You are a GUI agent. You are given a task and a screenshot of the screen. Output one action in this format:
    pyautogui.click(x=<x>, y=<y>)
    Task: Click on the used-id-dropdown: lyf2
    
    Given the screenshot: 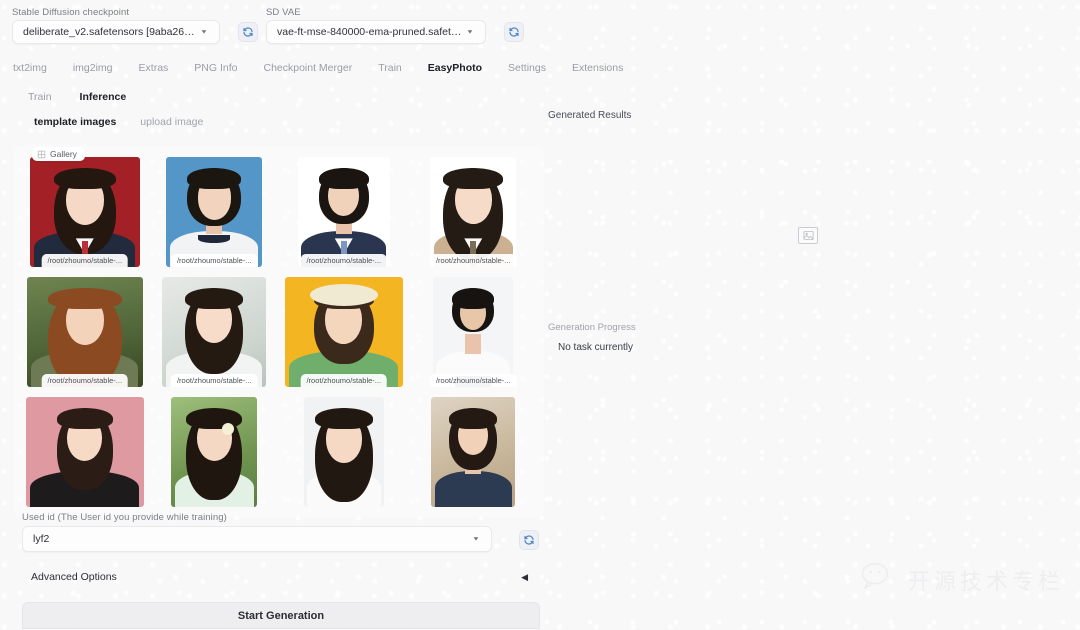 What is the action you would take?
    pyautogui.click(x=257, y=539)
    